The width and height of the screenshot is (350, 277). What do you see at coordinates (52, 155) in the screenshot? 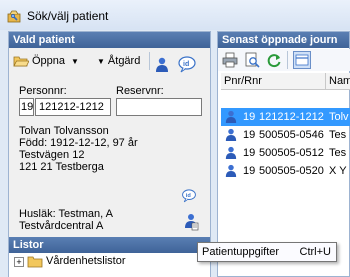
I see `patient-street: Testvägen 12` at bounding box center [52, 155].